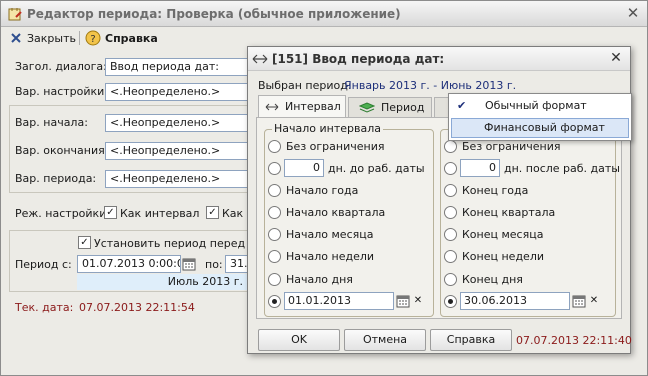  What do you see at coordinates (62, 91) in the screenshot?
I see `settings-var-label: Вар. настройки:` at bounding box center [62, 91].